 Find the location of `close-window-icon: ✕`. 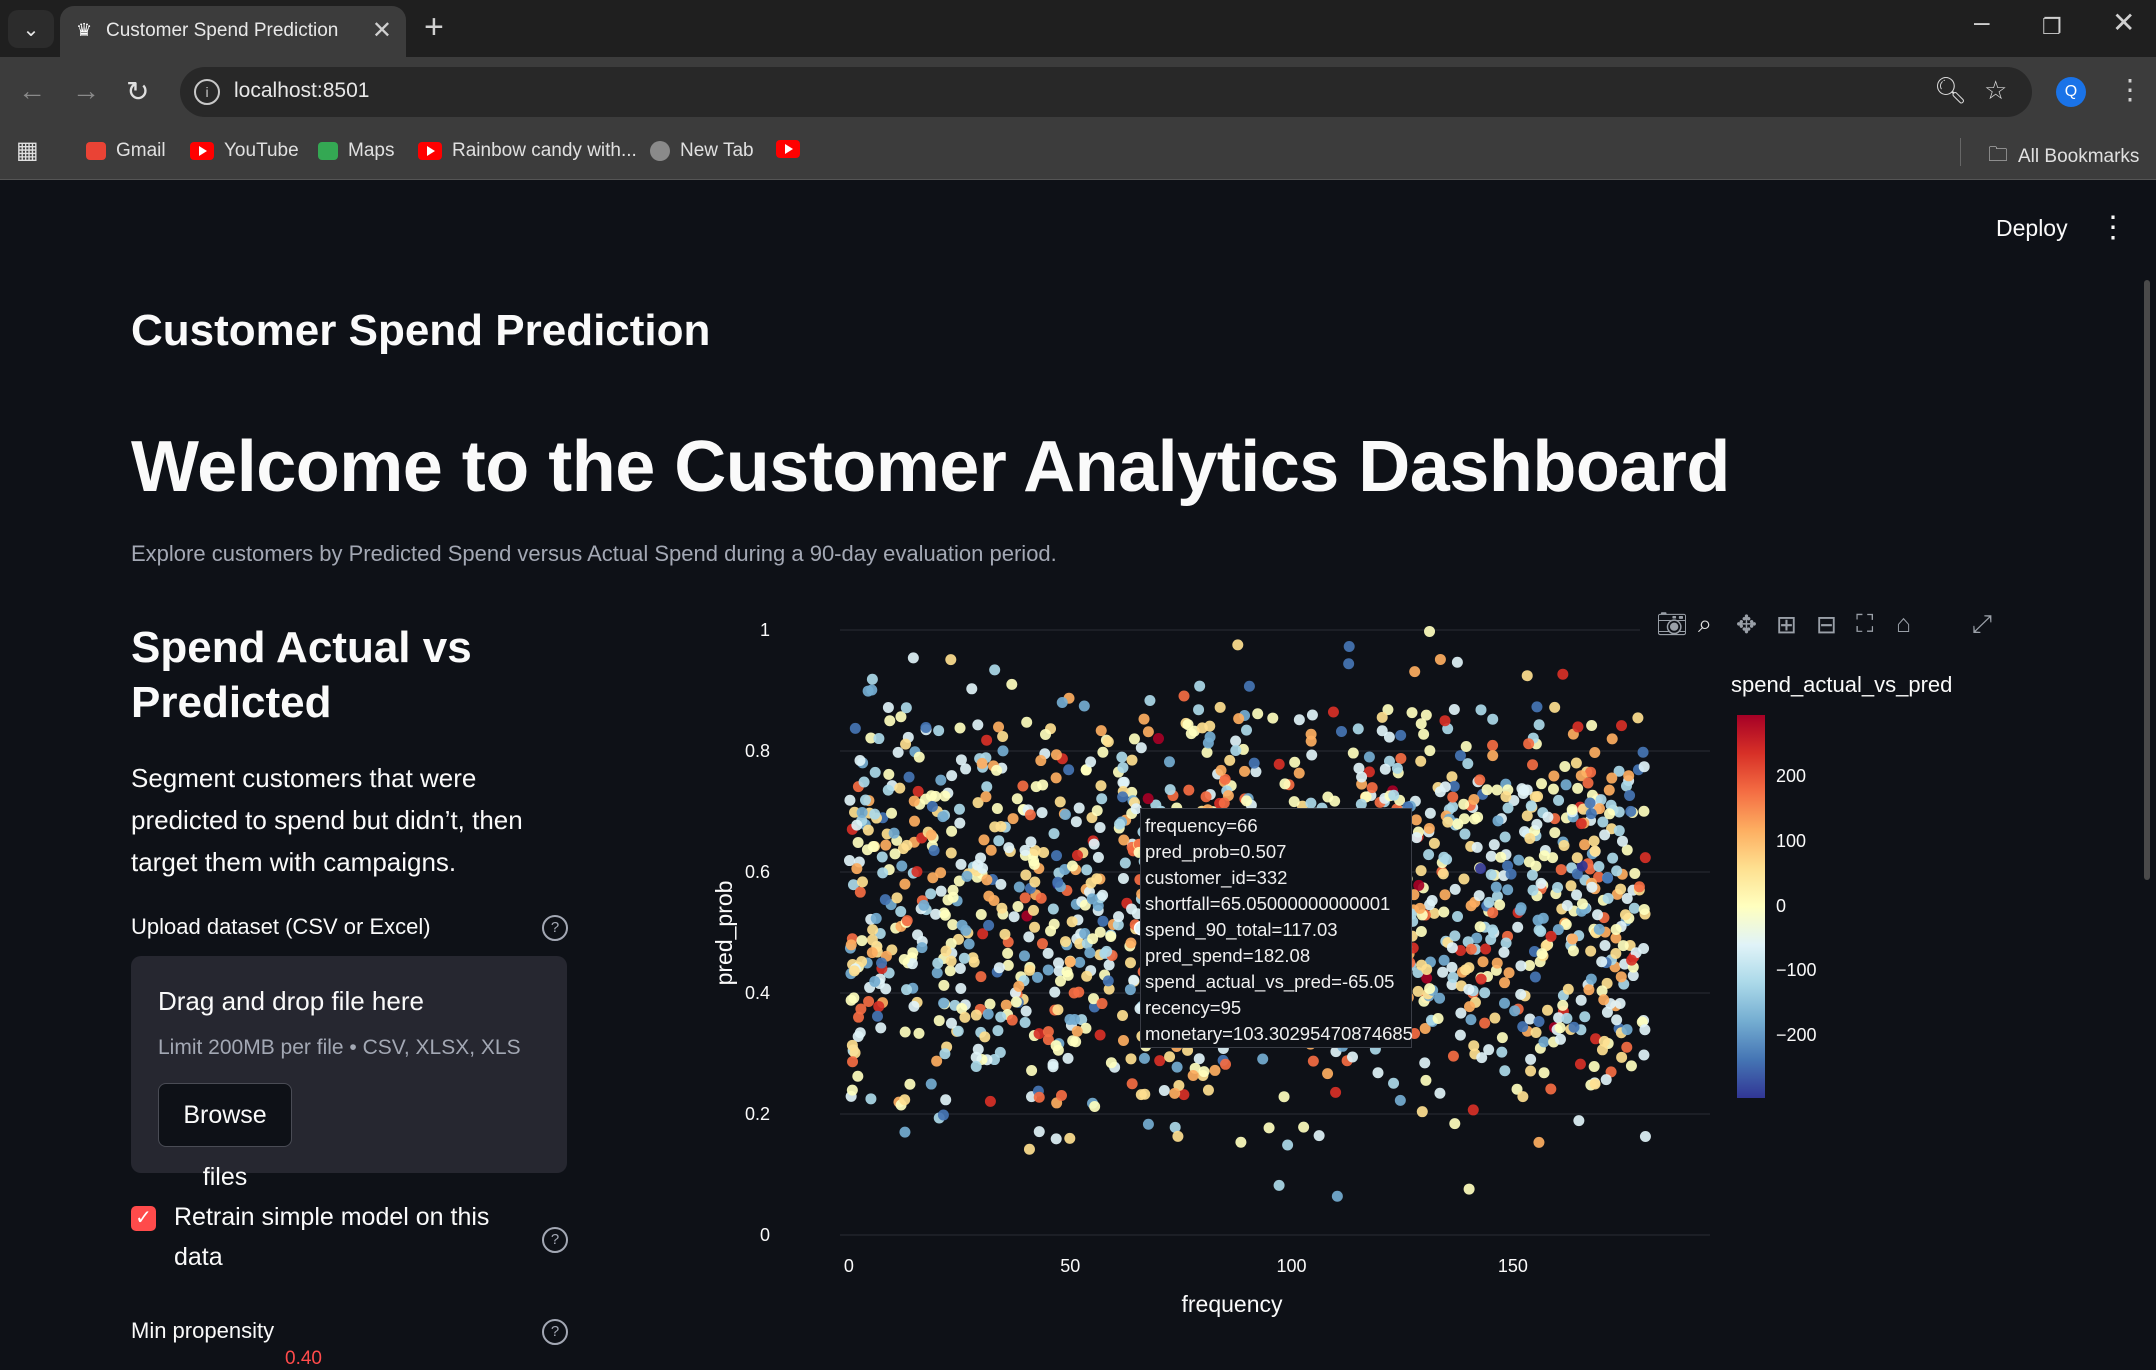

close-window-icon: ✕ is located at coordinates (2123, 22).